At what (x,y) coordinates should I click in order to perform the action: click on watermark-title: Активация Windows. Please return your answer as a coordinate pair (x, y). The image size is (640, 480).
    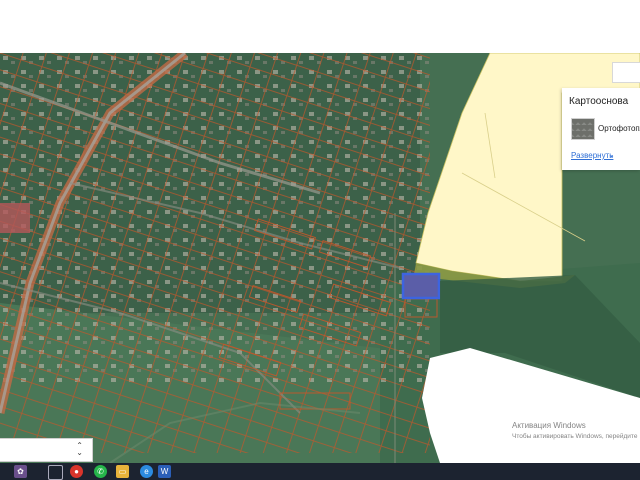
    Looking at the image, I should click on (549, 425).